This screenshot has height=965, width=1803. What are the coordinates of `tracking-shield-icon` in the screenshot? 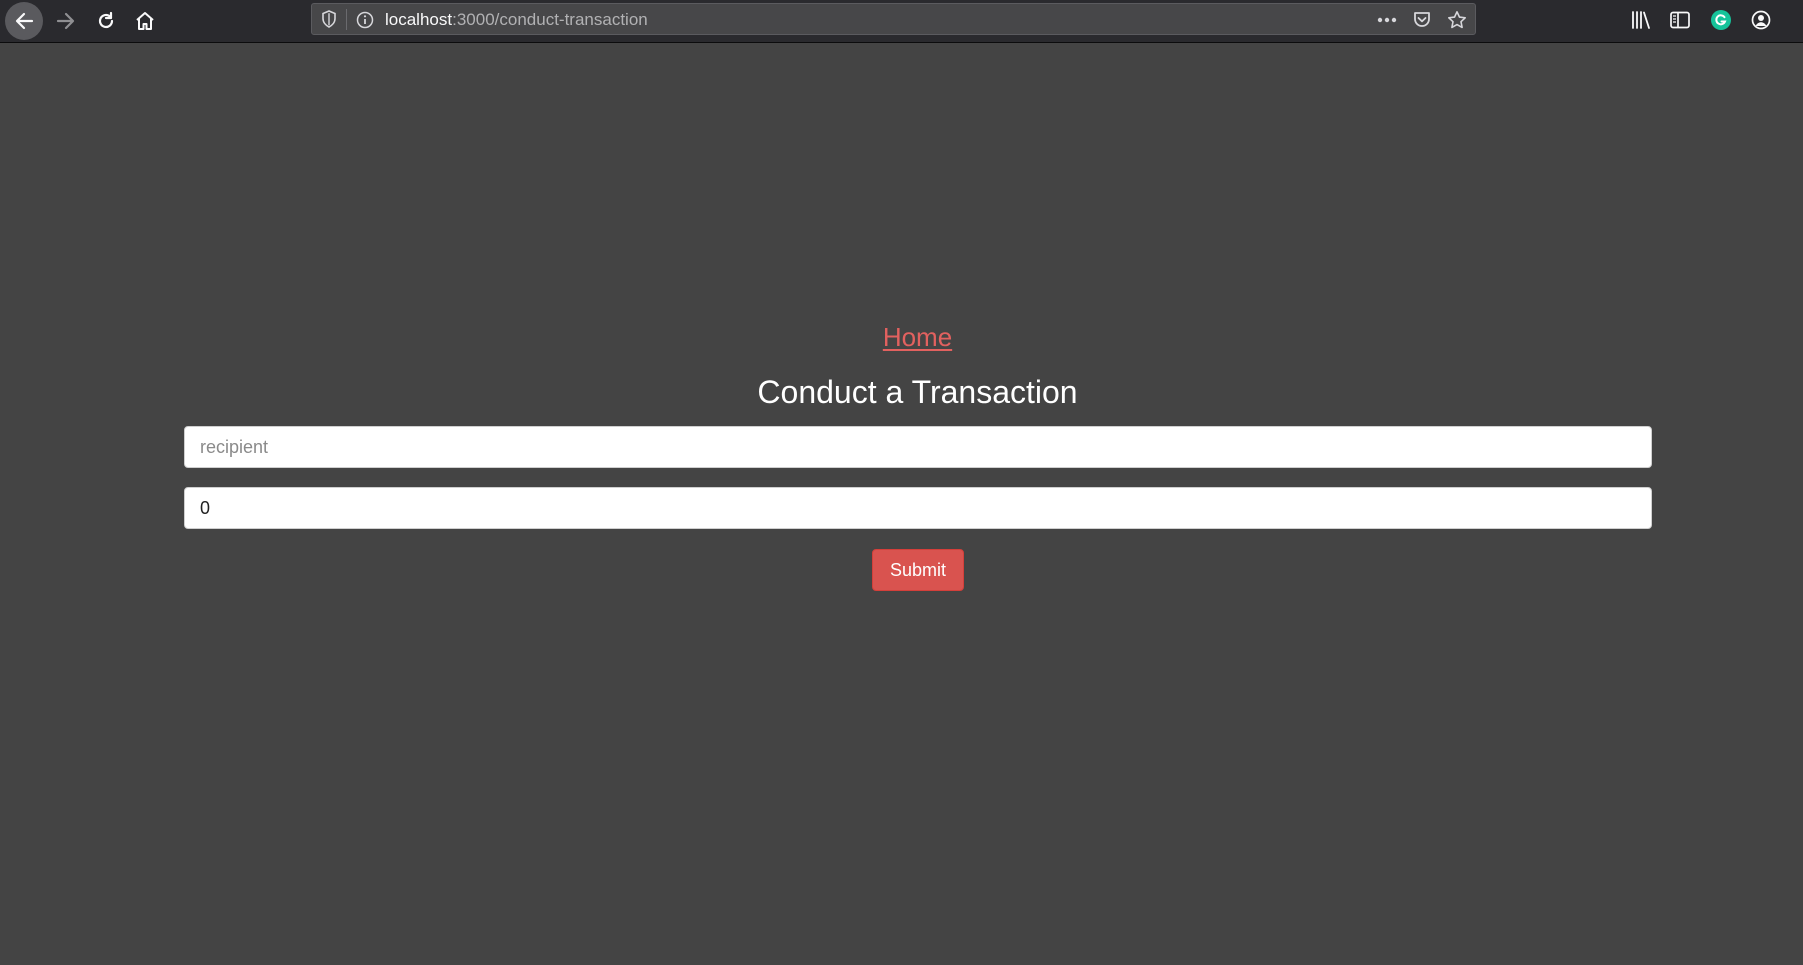 It's located at (329, 19).